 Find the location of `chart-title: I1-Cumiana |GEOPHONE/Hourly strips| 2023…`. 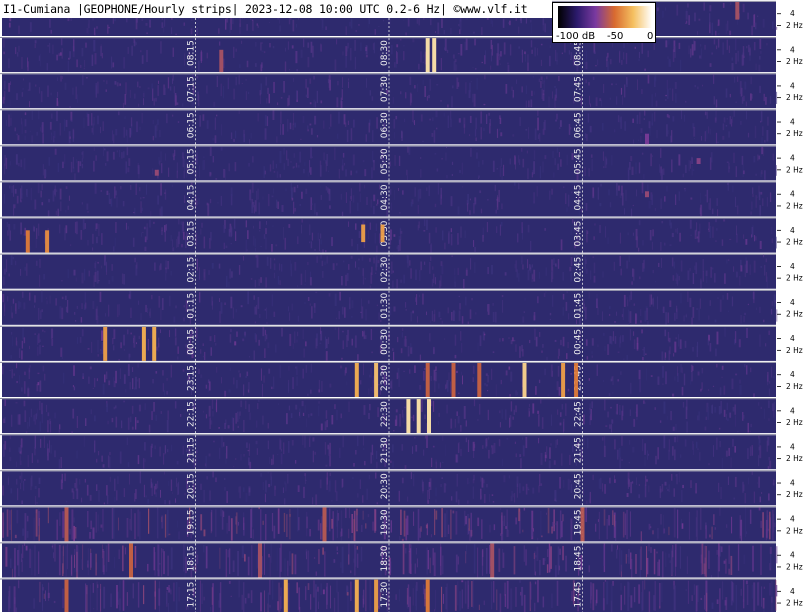

chart-title: I1-Cumiana |GEOPHONE/Hourly strips| 2023… is located at coordinates (265, 9).